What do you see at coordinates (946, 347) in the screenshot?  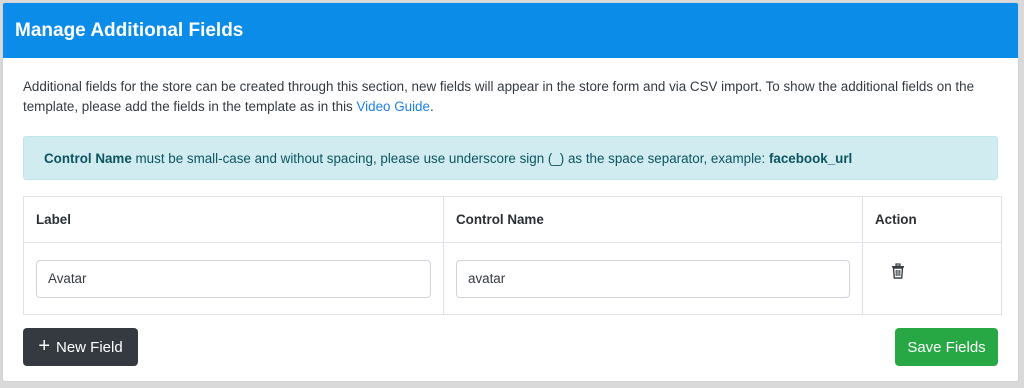 I see `save-fields-button: Save Fields` at bounding box center [946, 347].